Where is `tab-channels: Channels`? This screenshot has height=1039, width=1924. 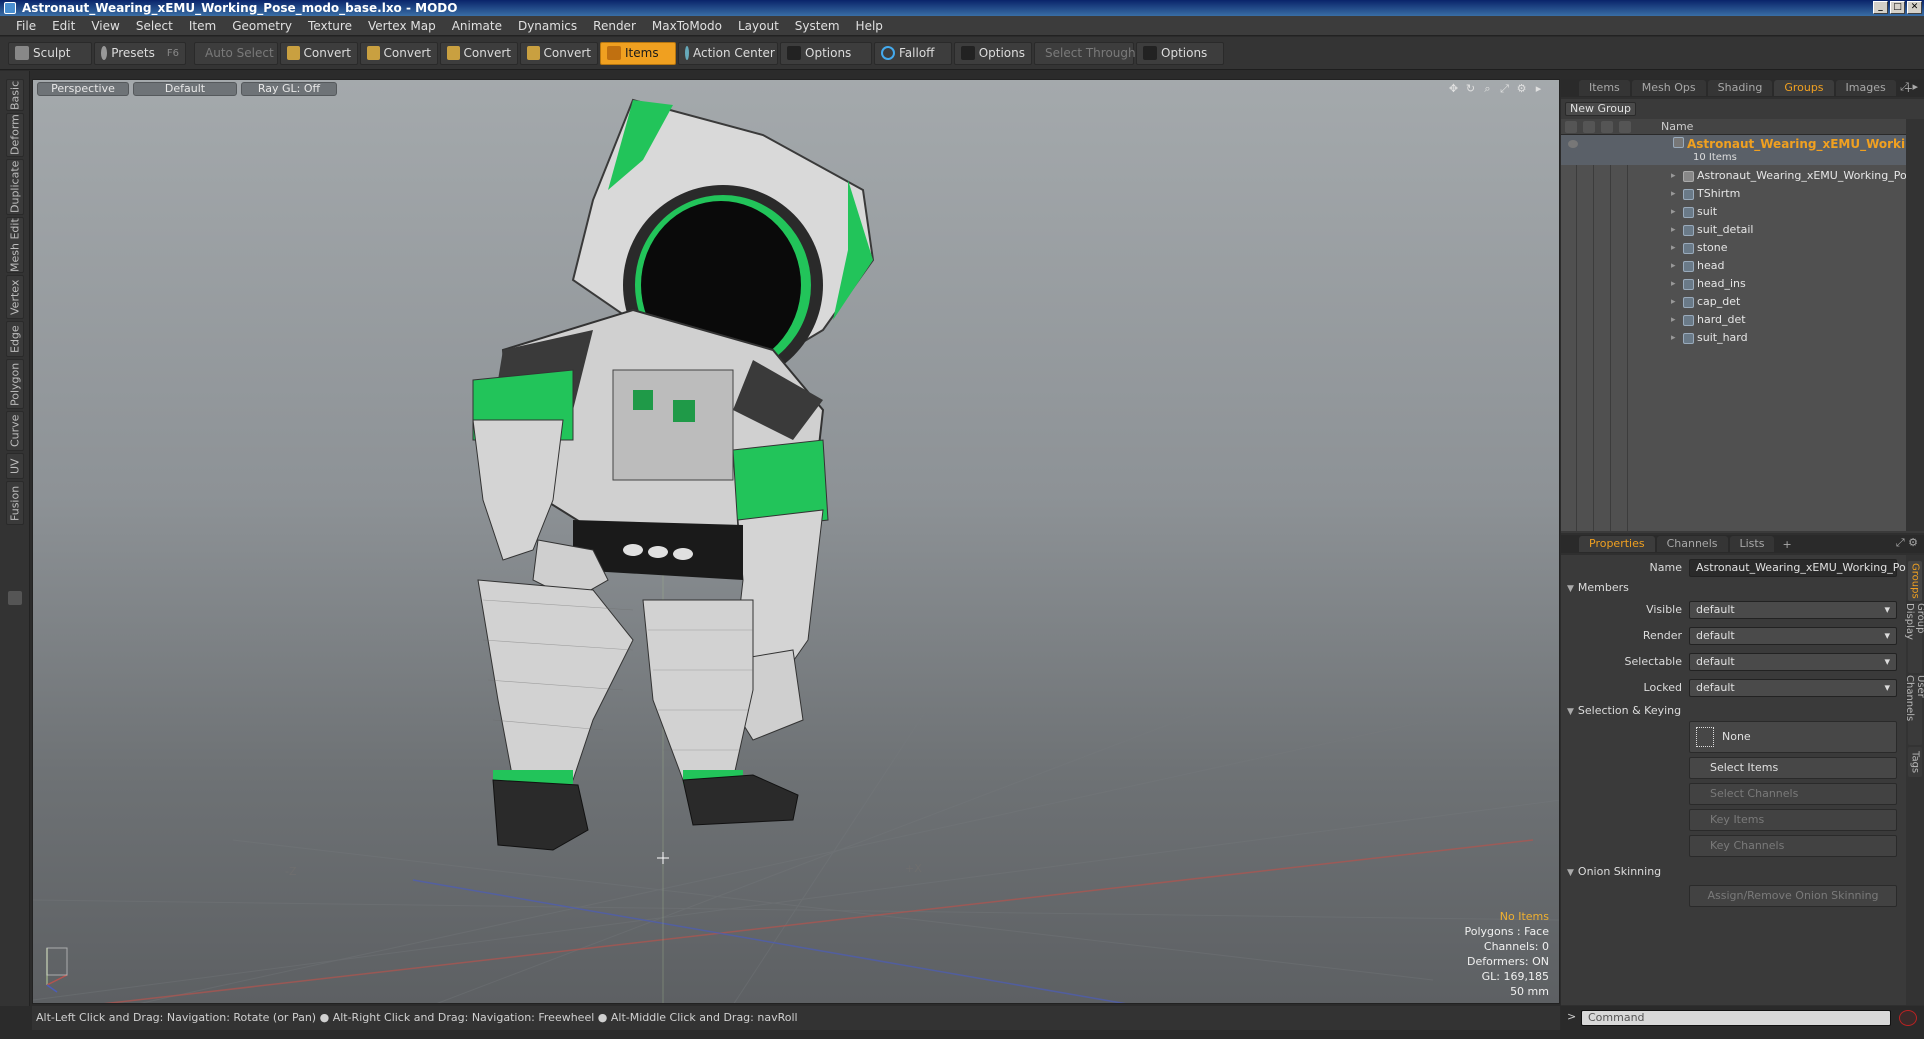
tab-channels: Channels is located at coordinates (1692, 544).